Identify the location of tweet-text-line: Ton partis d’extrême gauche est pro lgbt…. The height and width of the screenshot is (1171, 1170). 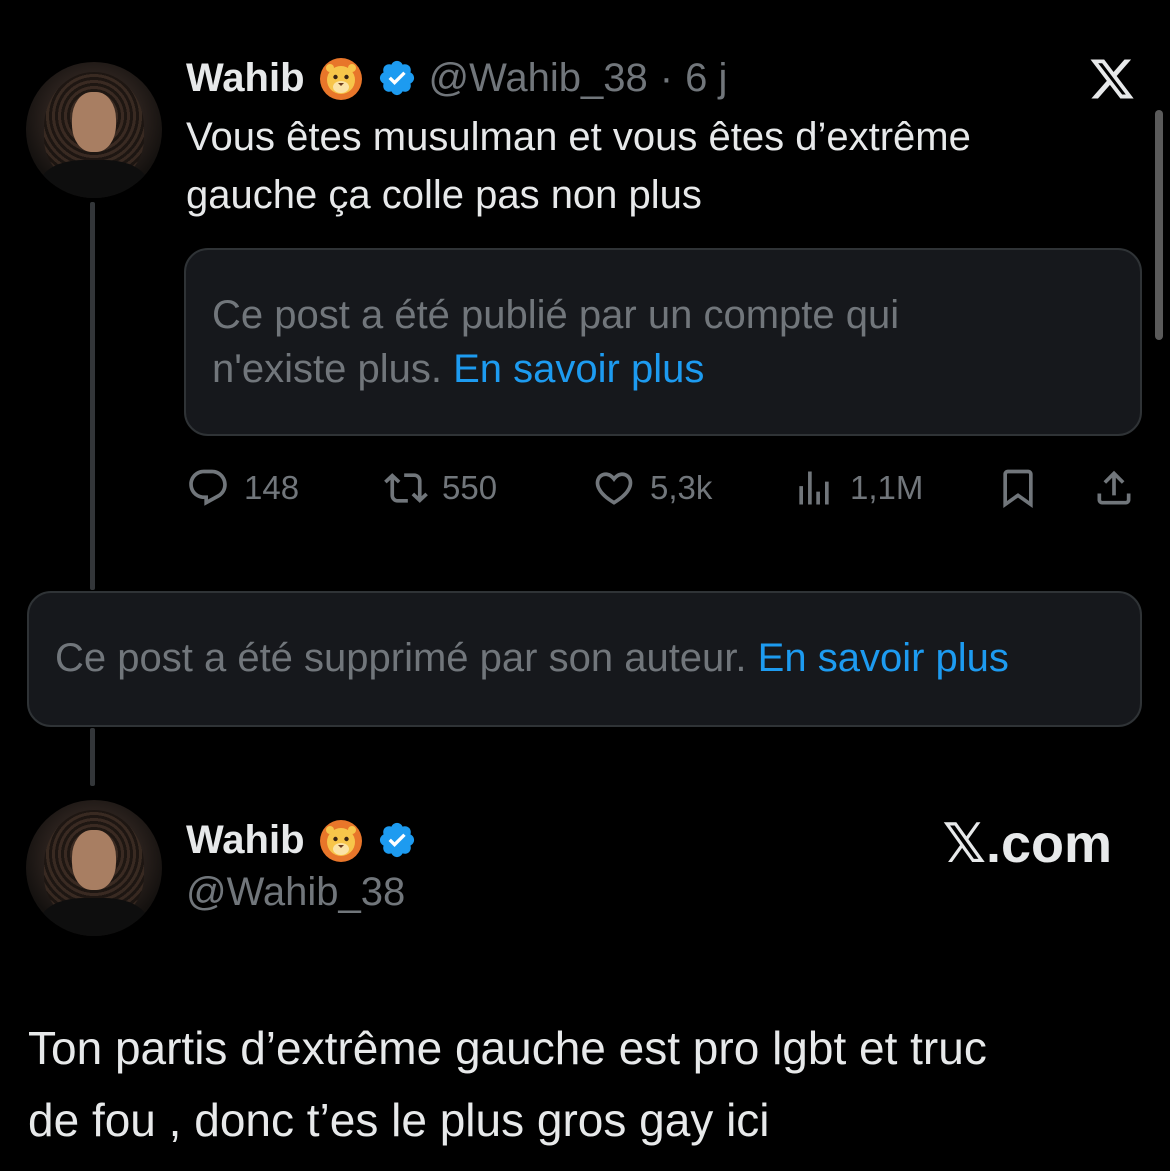
(507, 1048).